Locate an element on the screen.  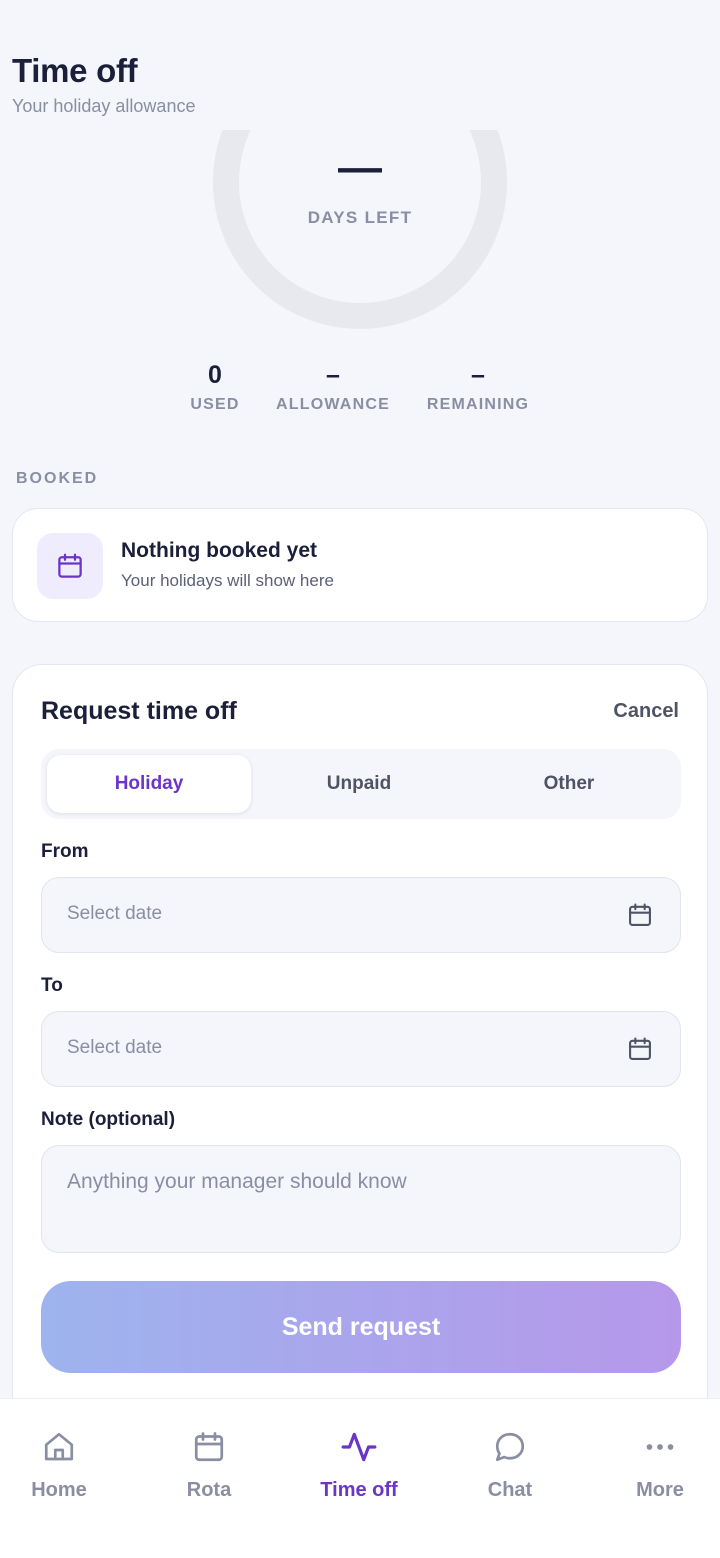
stat-label: USED is located at coordinates (215, 404).